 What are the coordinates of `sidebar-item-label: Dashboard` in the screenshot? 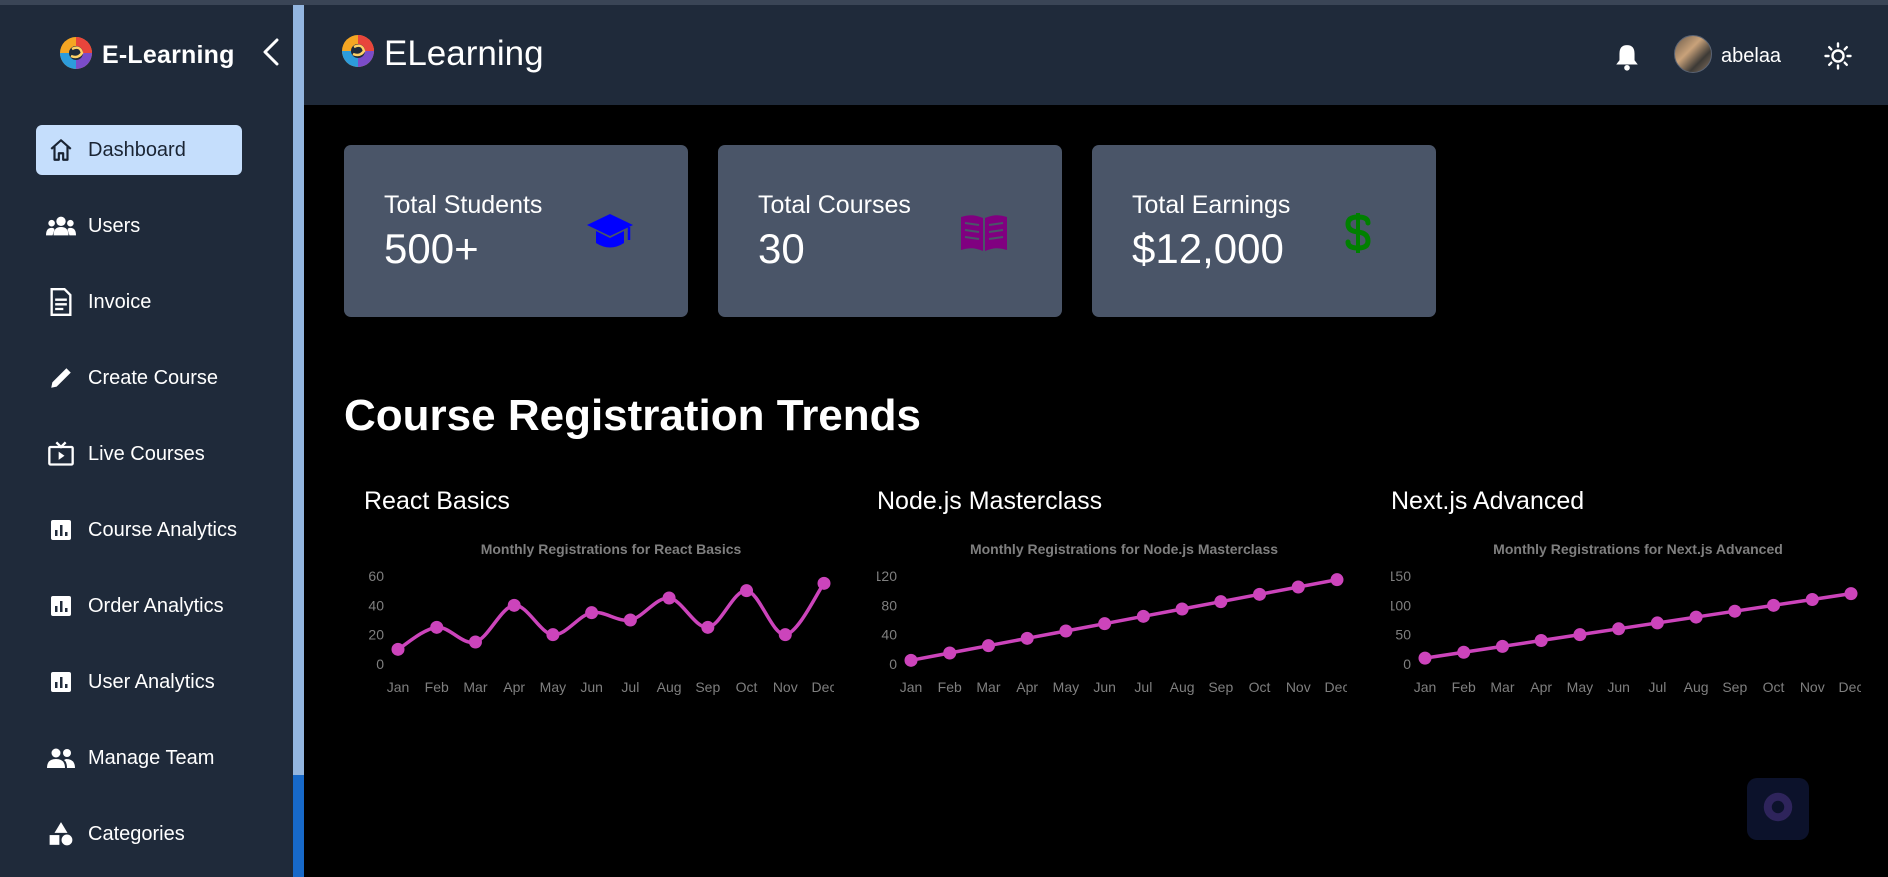 It's located at (137, 149).